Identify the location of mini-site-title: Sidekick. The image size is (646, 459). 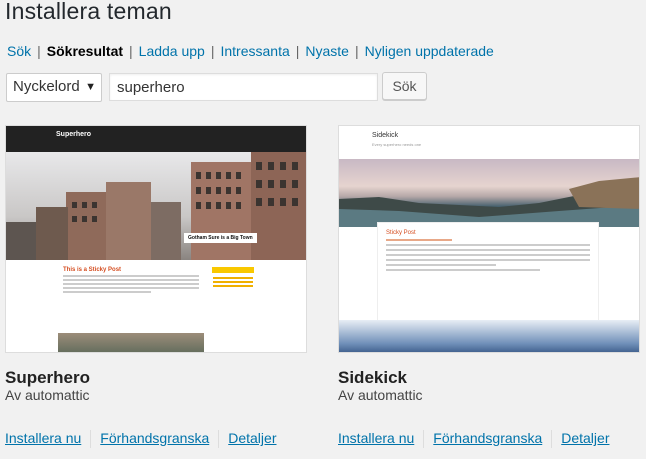
(385, 135).